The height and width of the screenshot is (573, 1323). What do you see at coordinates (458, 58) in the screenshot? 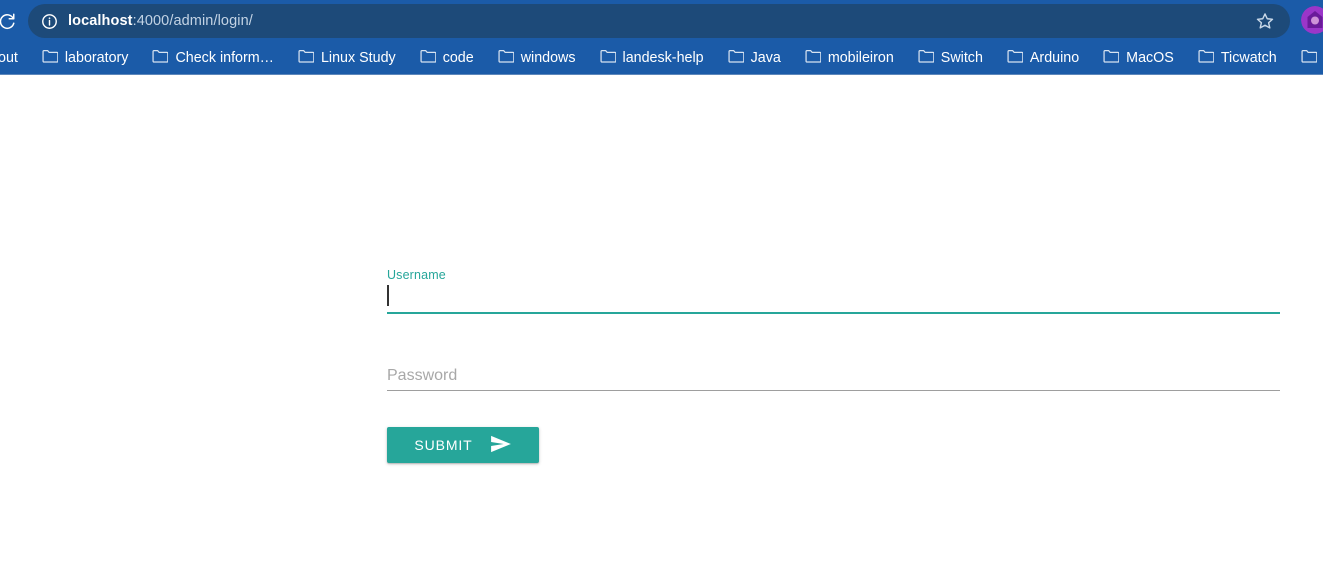
I see `bookmark-label: code` at bounding box center [458, 58].